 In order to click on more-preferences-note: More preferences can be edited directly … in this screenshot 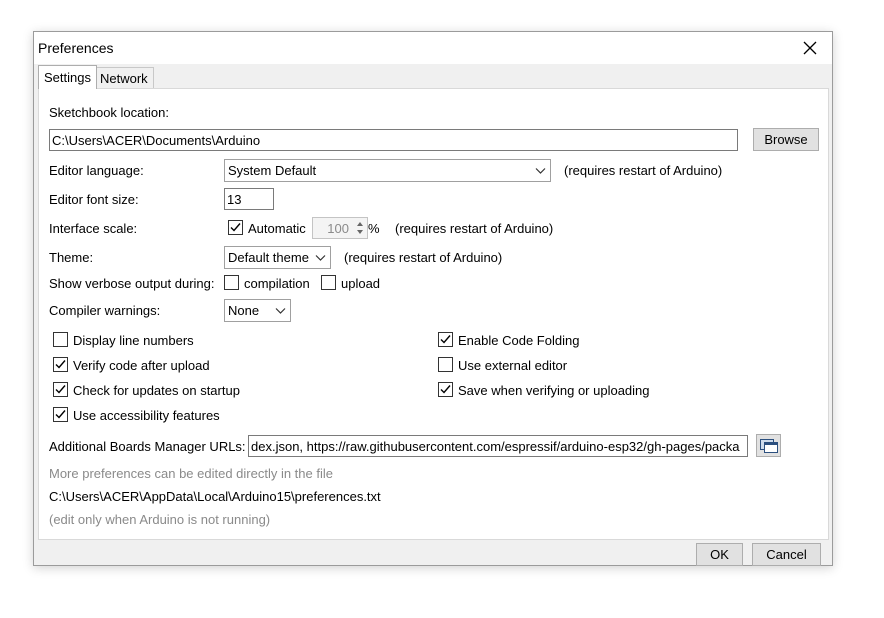, I will do `click(191, 473)`.